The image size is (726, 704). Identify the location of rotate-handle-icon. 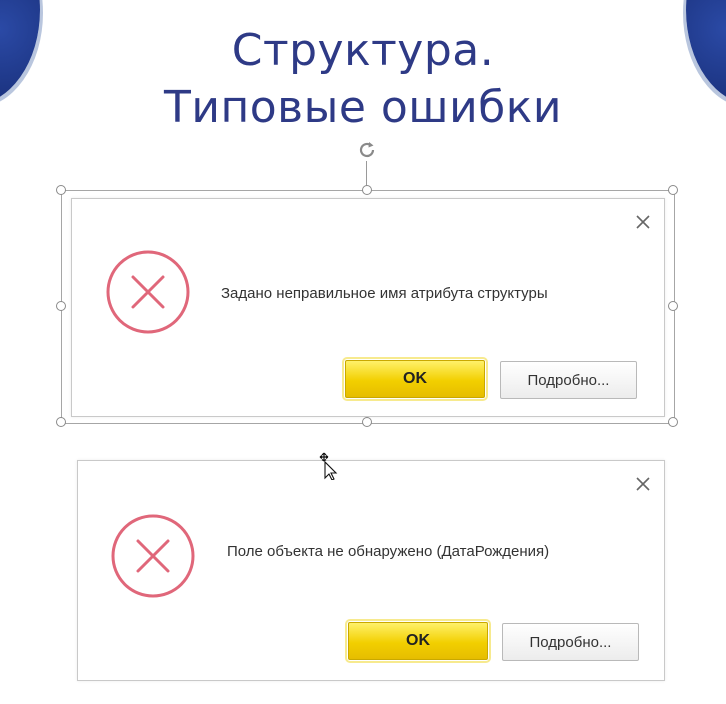
(367, 150).